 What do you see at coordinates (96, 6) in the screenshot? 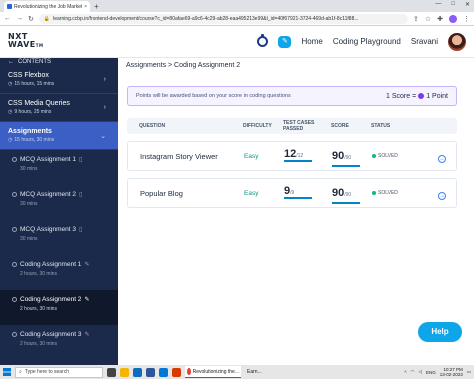
I see `new-tab-button: +` at bounding box center [96, 6].